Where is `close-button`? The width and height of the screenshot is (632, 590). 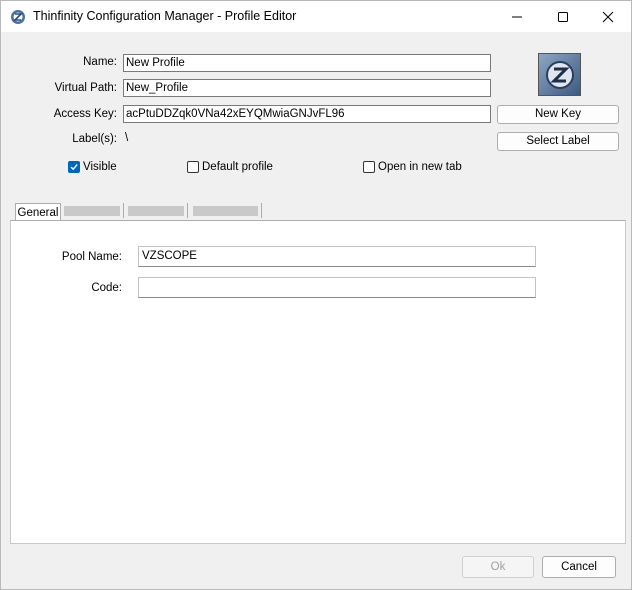 close-button is located at coordinates (608, 16).